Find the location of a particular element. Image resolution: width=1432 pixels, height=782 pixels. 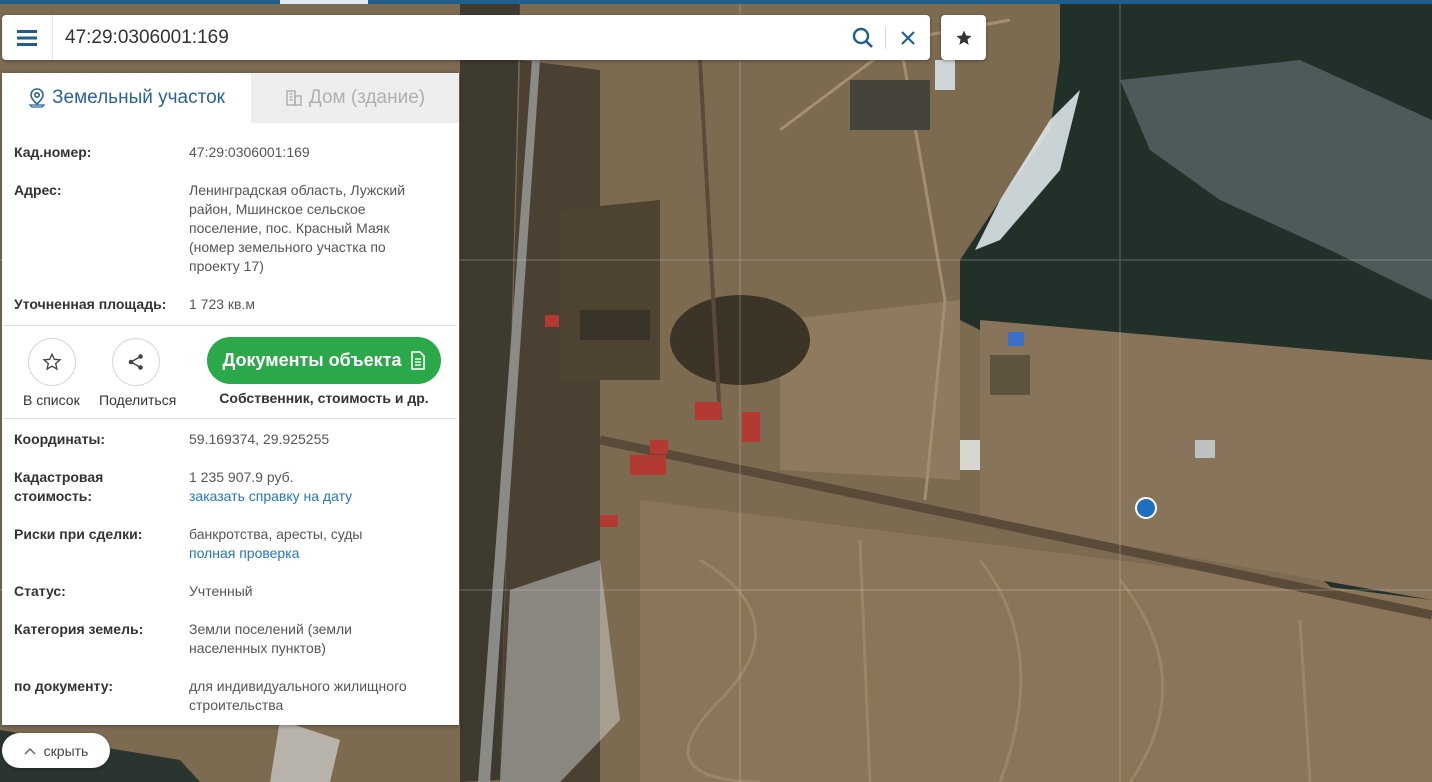

address-label: Адрес: is located at coordinates (38, 190).